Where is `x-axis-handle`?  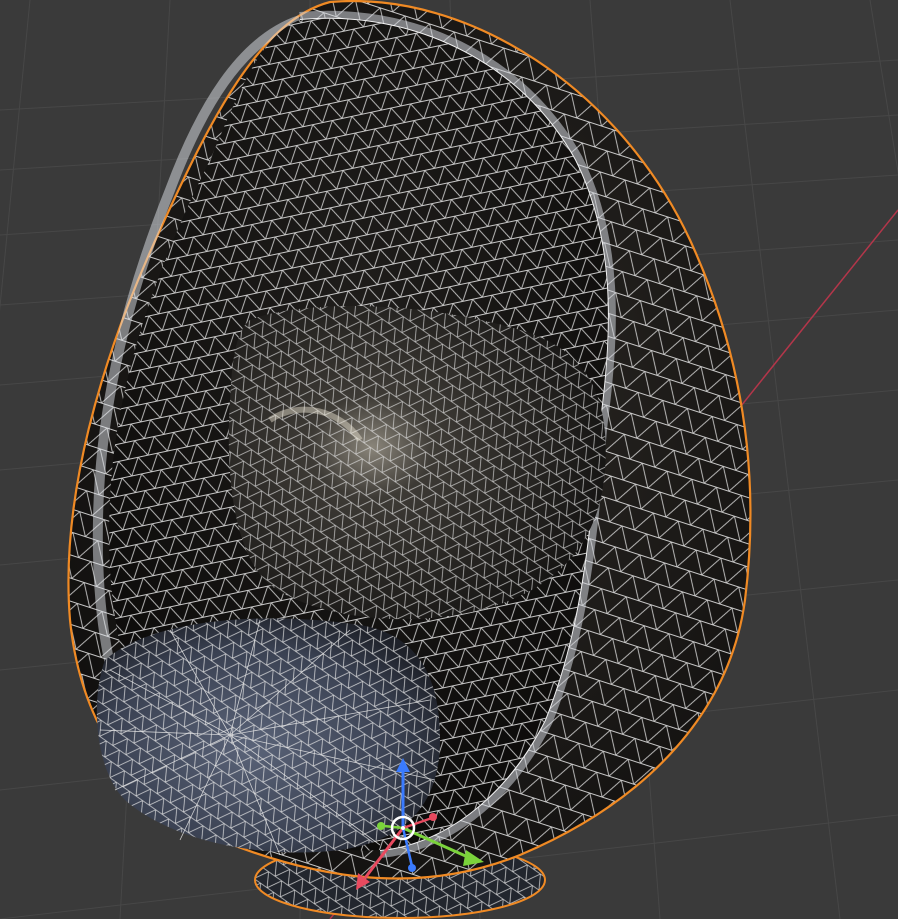
x-axis-handle is located at coordinates (433, 817).